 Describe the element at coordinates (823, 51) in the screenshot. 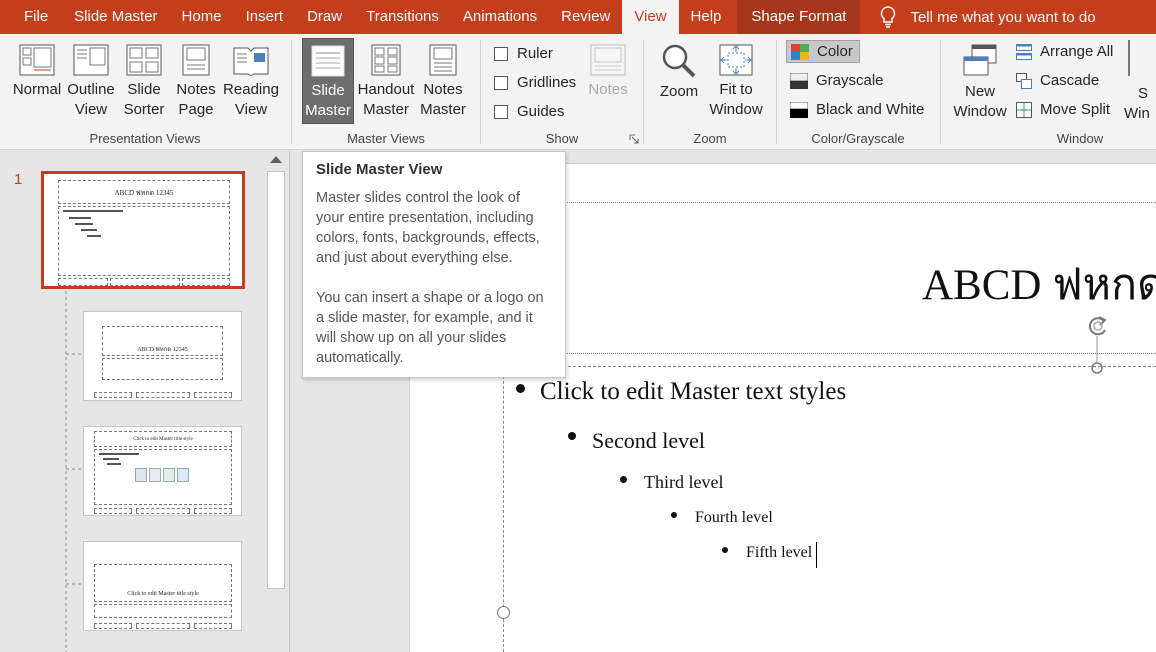

I see `color-button: Color` at that location.